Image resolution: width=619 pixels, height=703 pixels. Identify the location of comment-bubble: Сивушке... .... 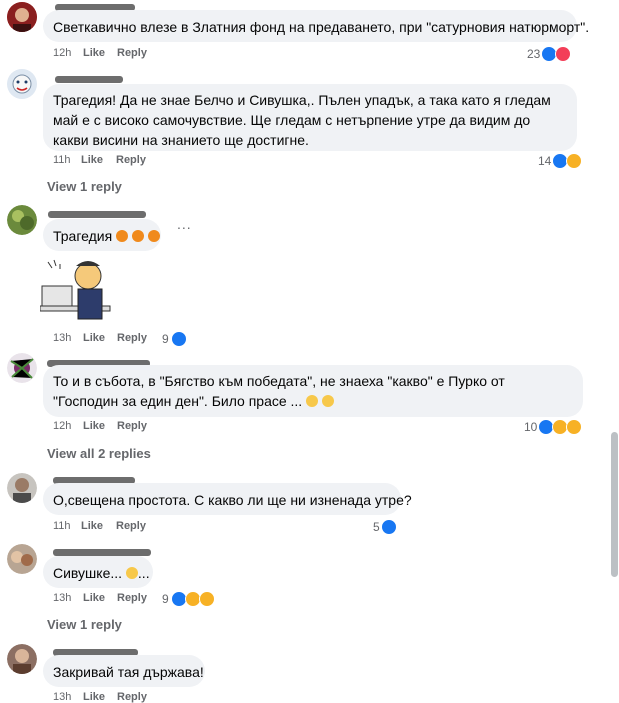
(98, 572).